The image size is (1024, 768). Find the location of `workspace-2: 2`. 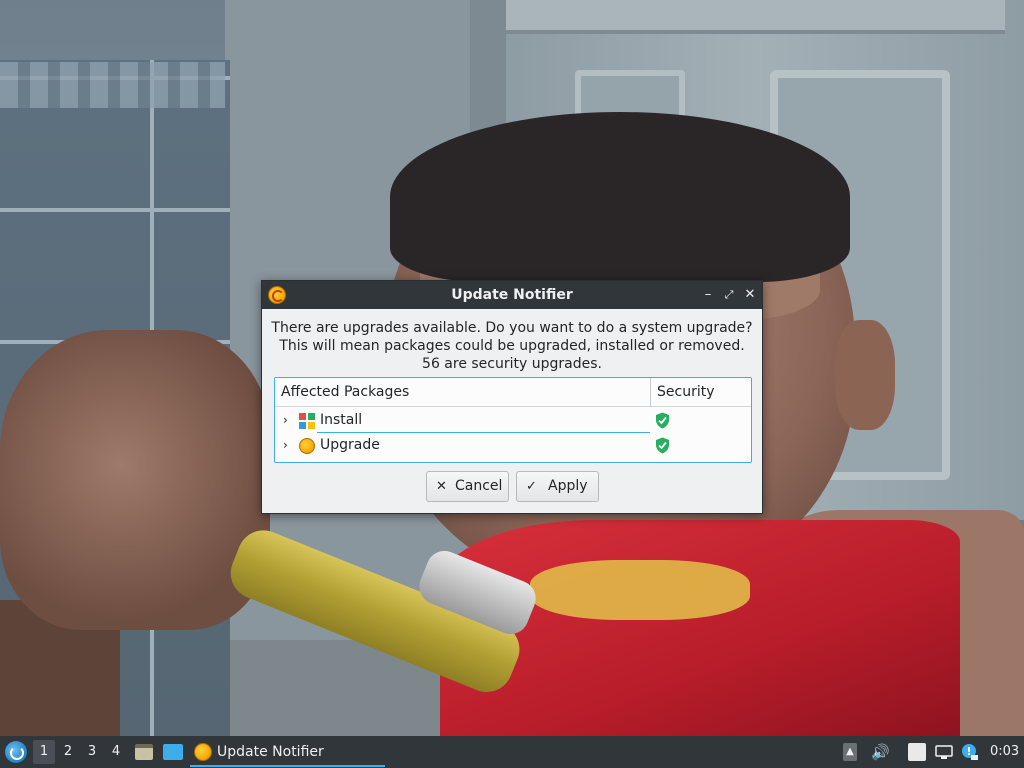

workspace-2: 2 is located at coordinates (68, 752).